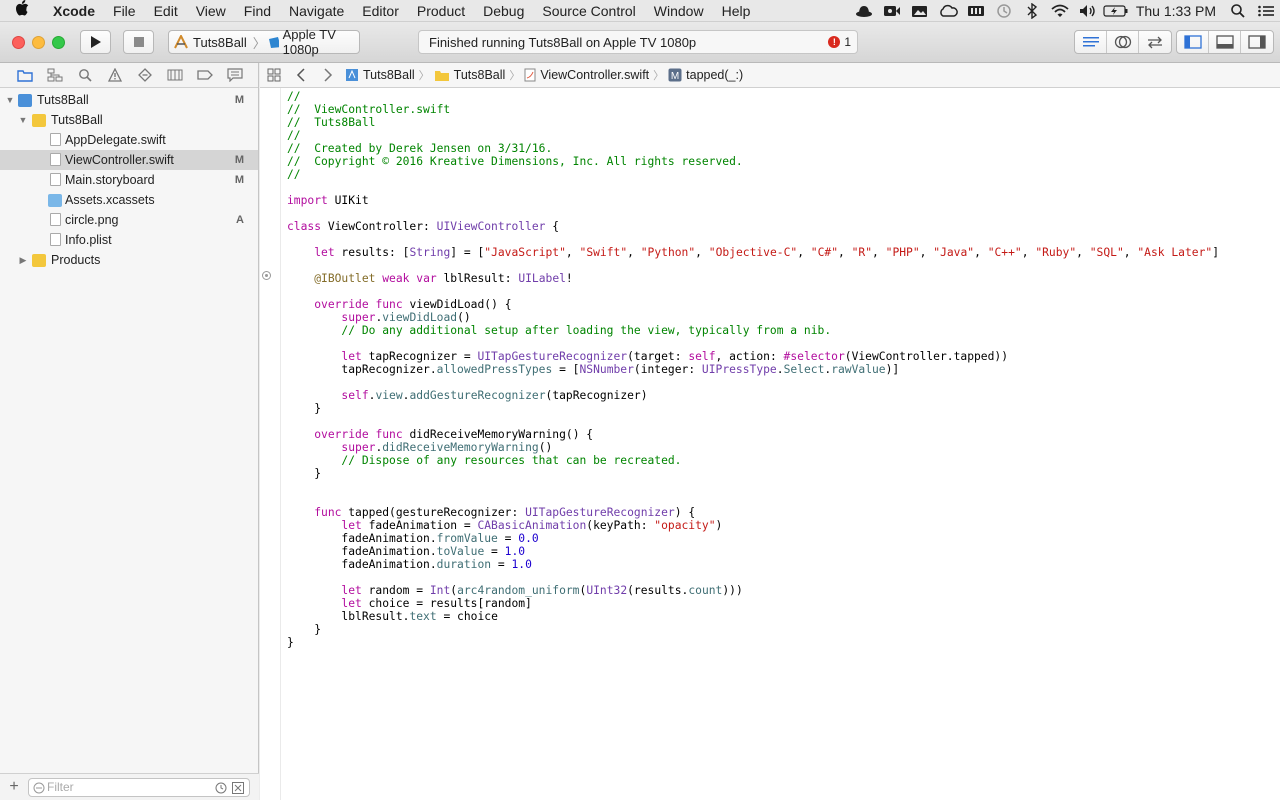 The image size is (1280, 800). What do you see at coordinates (14, 787) in the screenshot?
I see `add-file-button: +` at bounding box center [14, 787].